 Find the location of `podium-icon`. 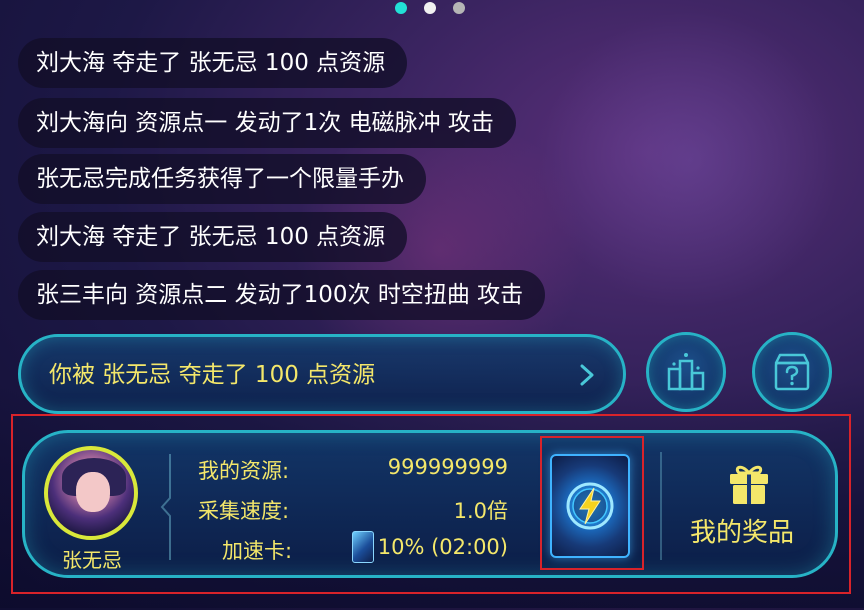

podium-icon is located at coordinates (686, 372).